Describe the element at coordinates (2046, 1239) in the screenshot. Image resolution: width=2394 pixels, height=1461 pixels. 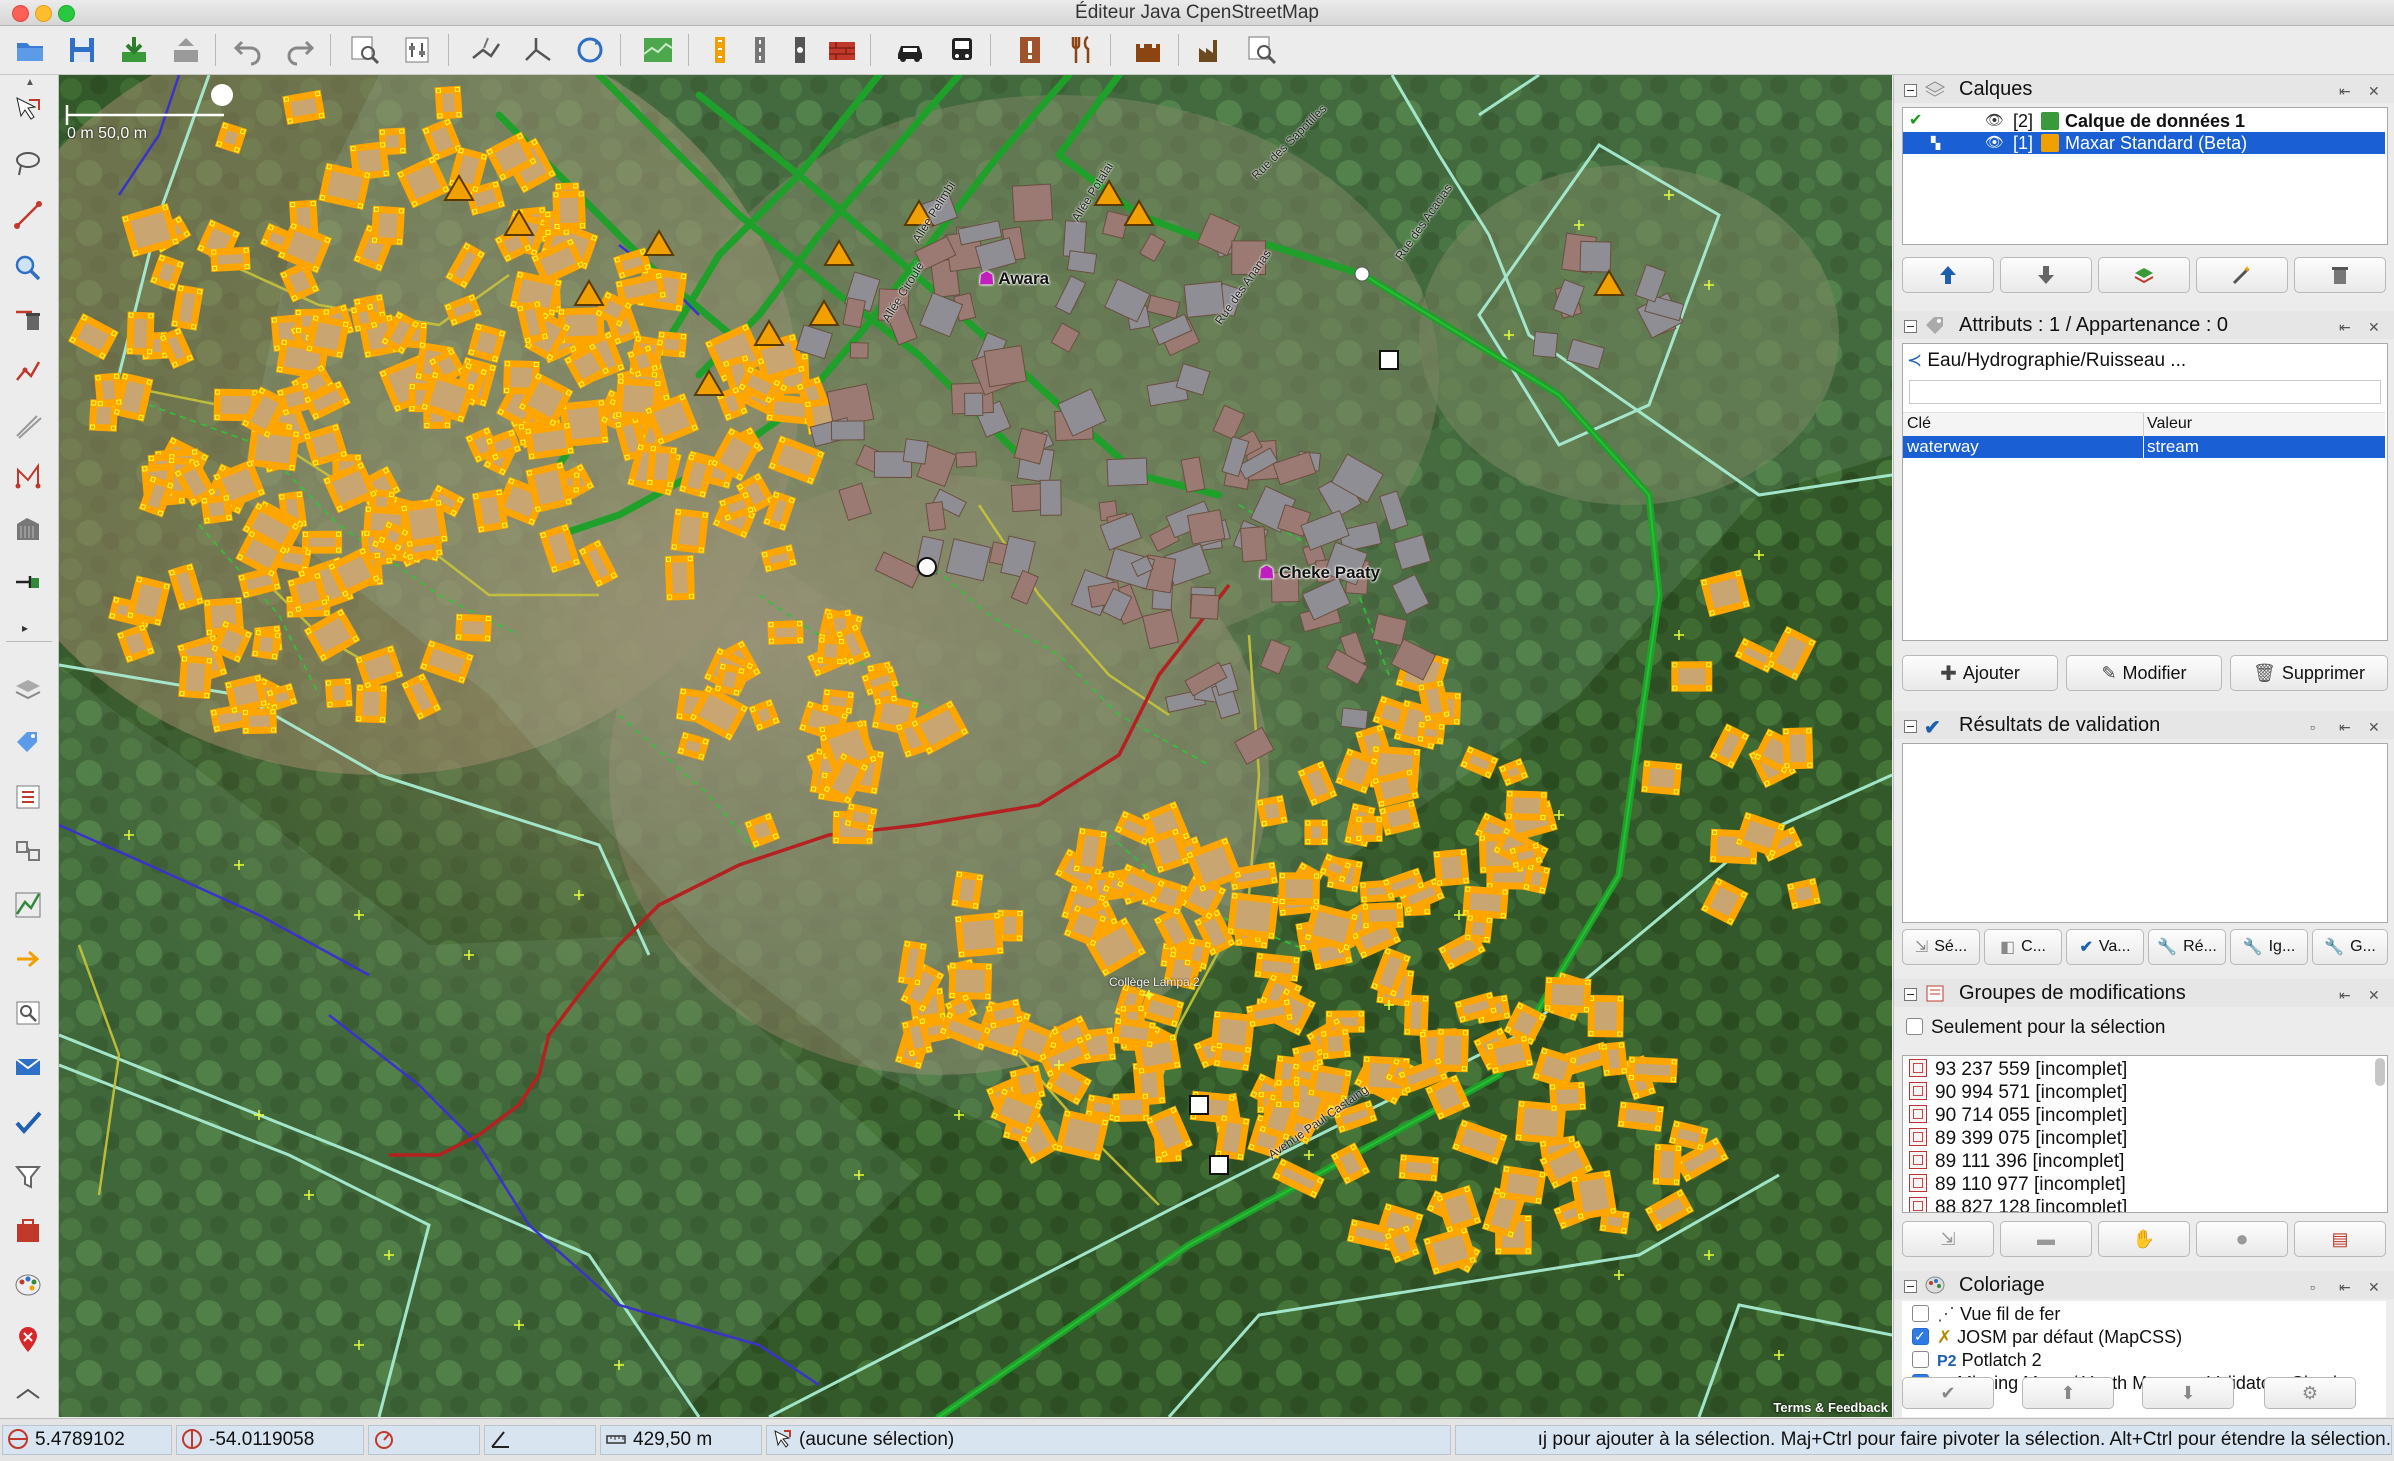
I see `download-changeset-button: ▬` at that location.